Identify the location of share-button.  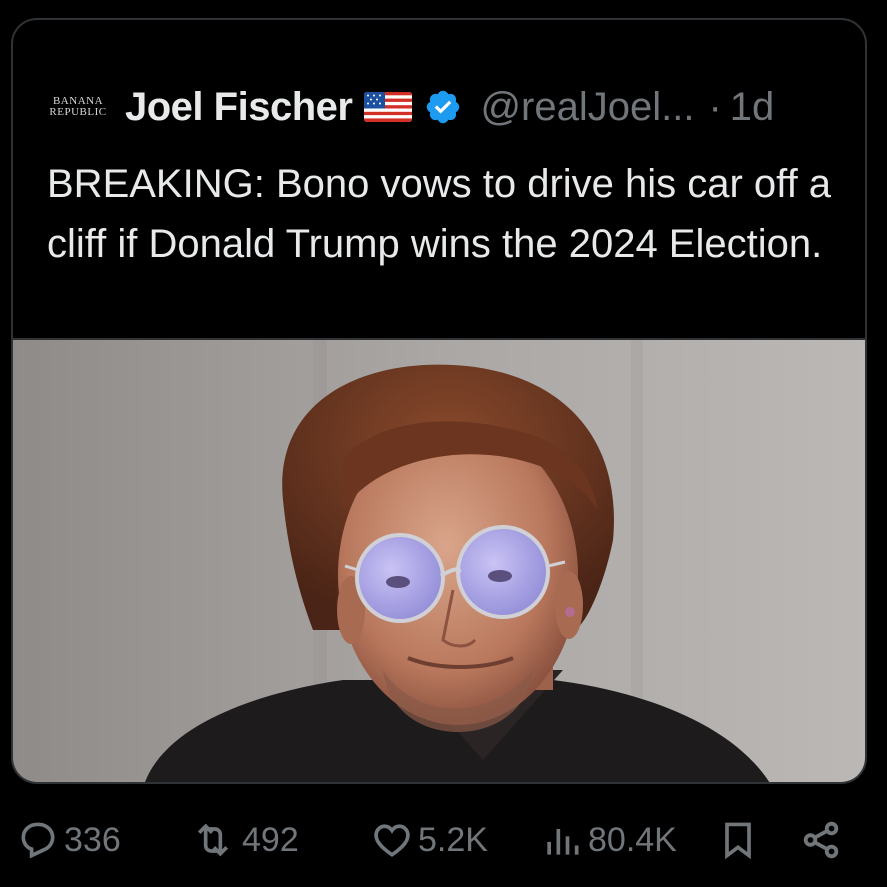
(823, 840).